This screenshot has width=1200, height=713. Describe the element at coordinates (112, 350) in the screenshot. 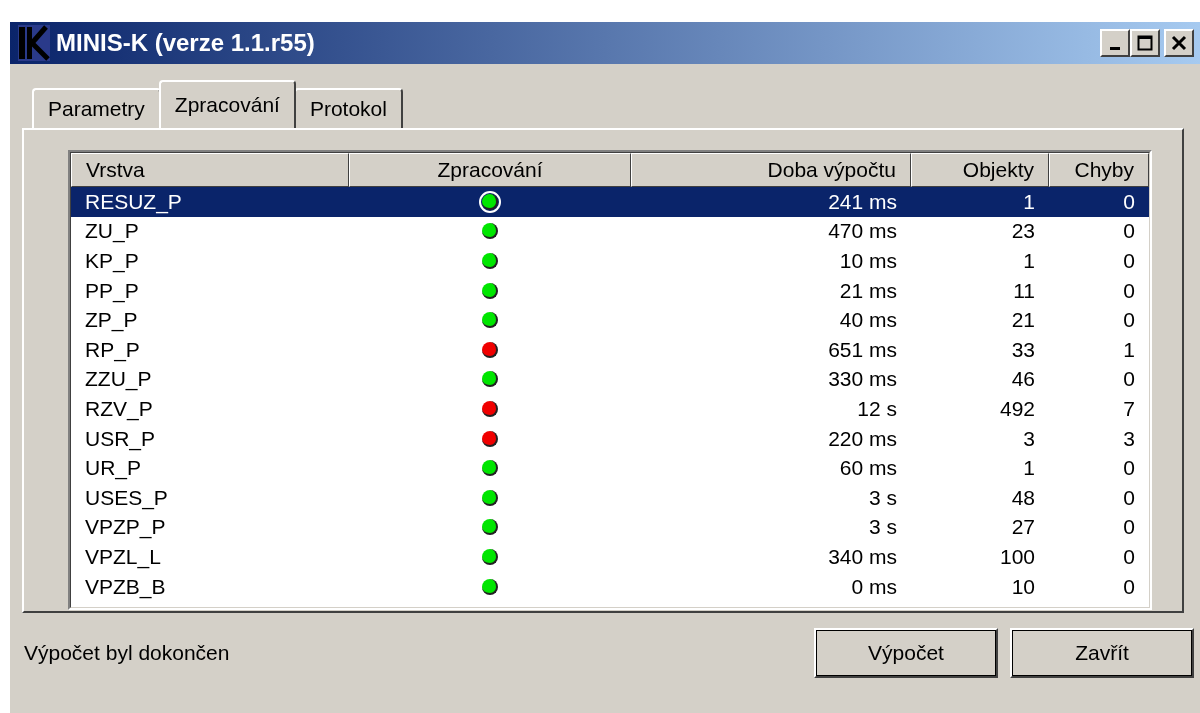

I see `table-cell-text: RP_P` at that location.